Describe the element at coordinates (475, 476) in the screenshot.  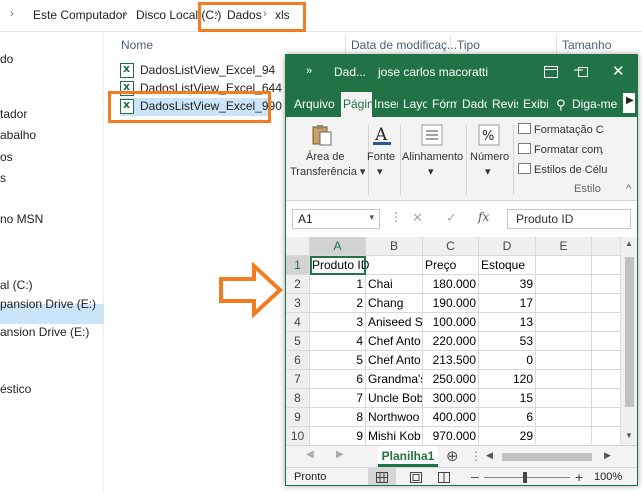
I see `zoom-out-icon: –` at that location.